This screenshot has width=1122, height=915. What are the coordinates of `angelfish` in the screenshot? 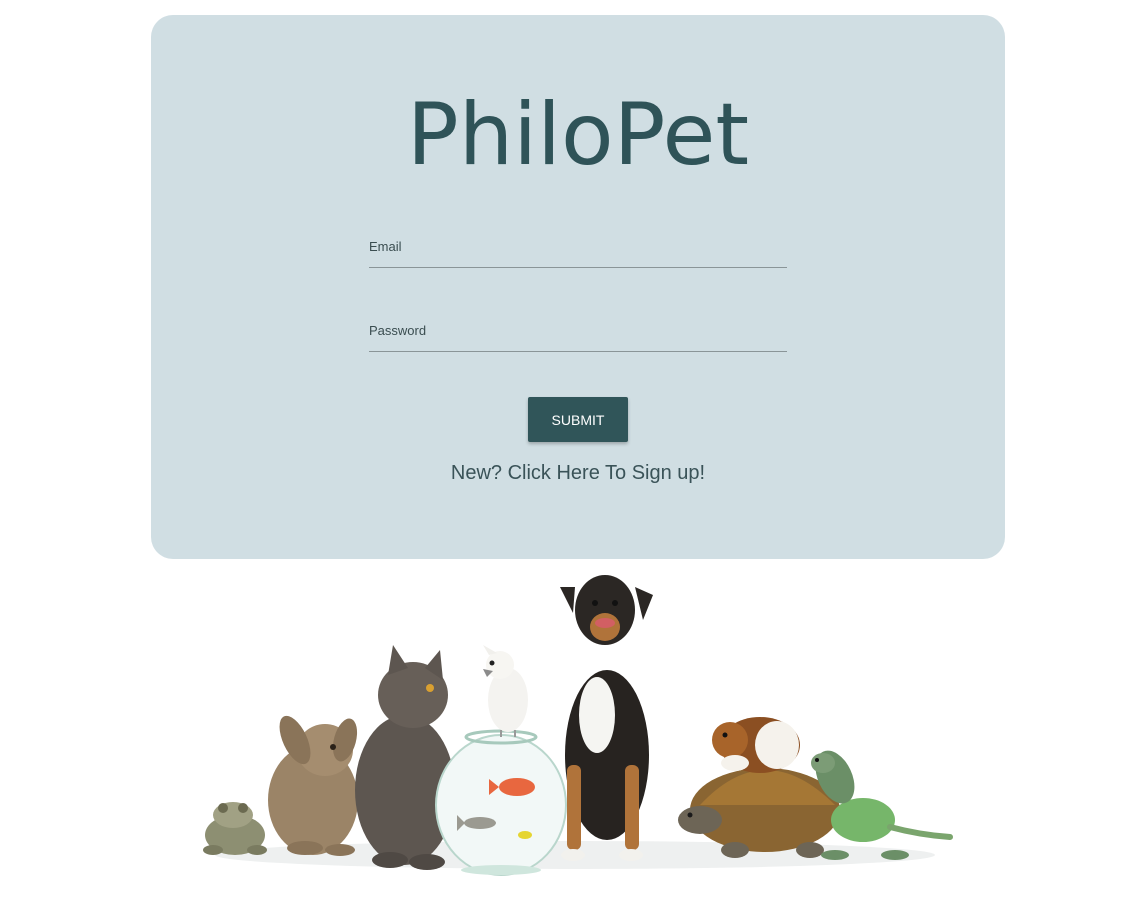 It's located at (480, 823).